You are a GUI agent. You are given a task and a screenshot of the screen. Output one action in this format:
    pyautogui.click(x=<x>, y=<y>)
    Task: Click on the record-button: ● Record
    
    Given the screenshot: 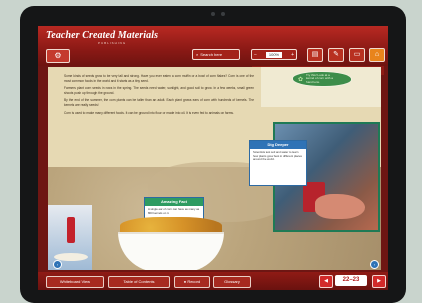 What is the action you would take?
    pyautogui.click(x=192, y=282)
    